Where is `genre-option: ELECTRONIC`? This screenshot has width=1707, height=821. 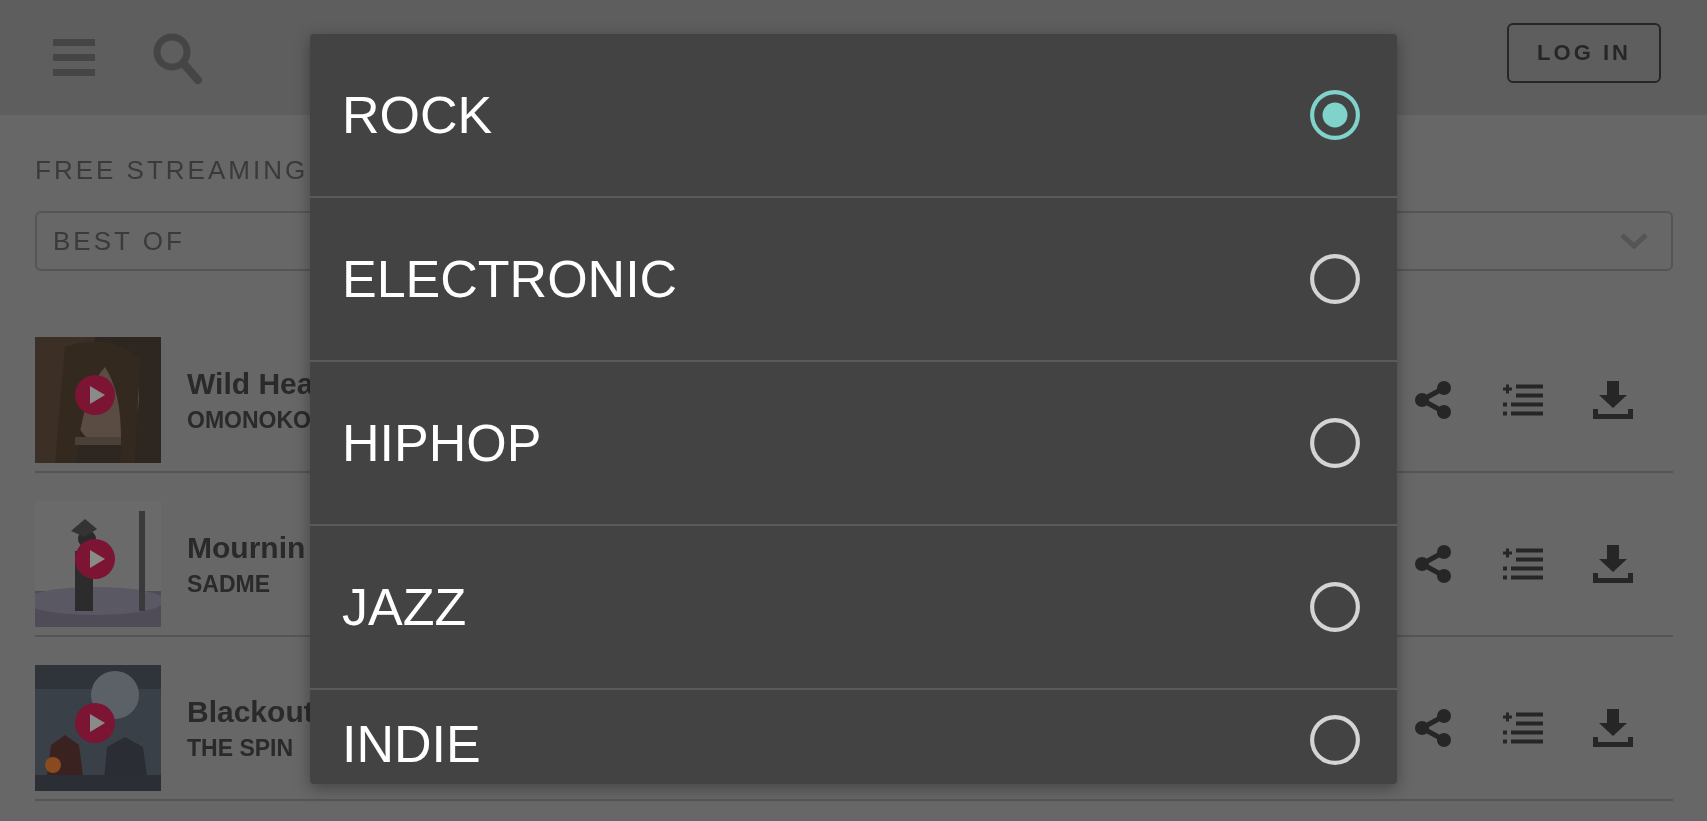 genre-option: ELECTRONIC is located at coordinates (853, 280).